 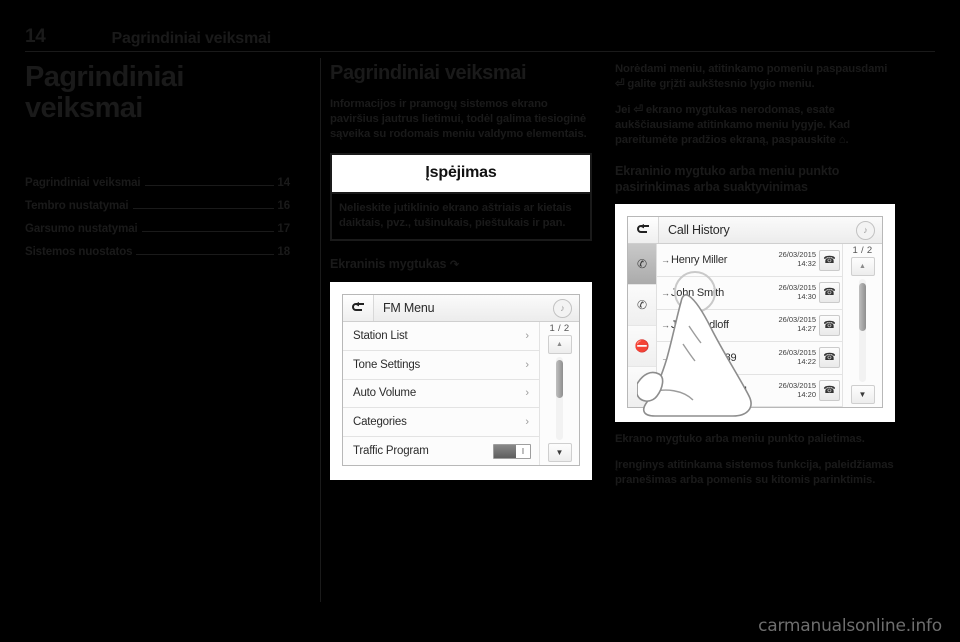 I want to click on subsection-heading-label: Ekraninis mygtukas, so click(x=388, y=264).